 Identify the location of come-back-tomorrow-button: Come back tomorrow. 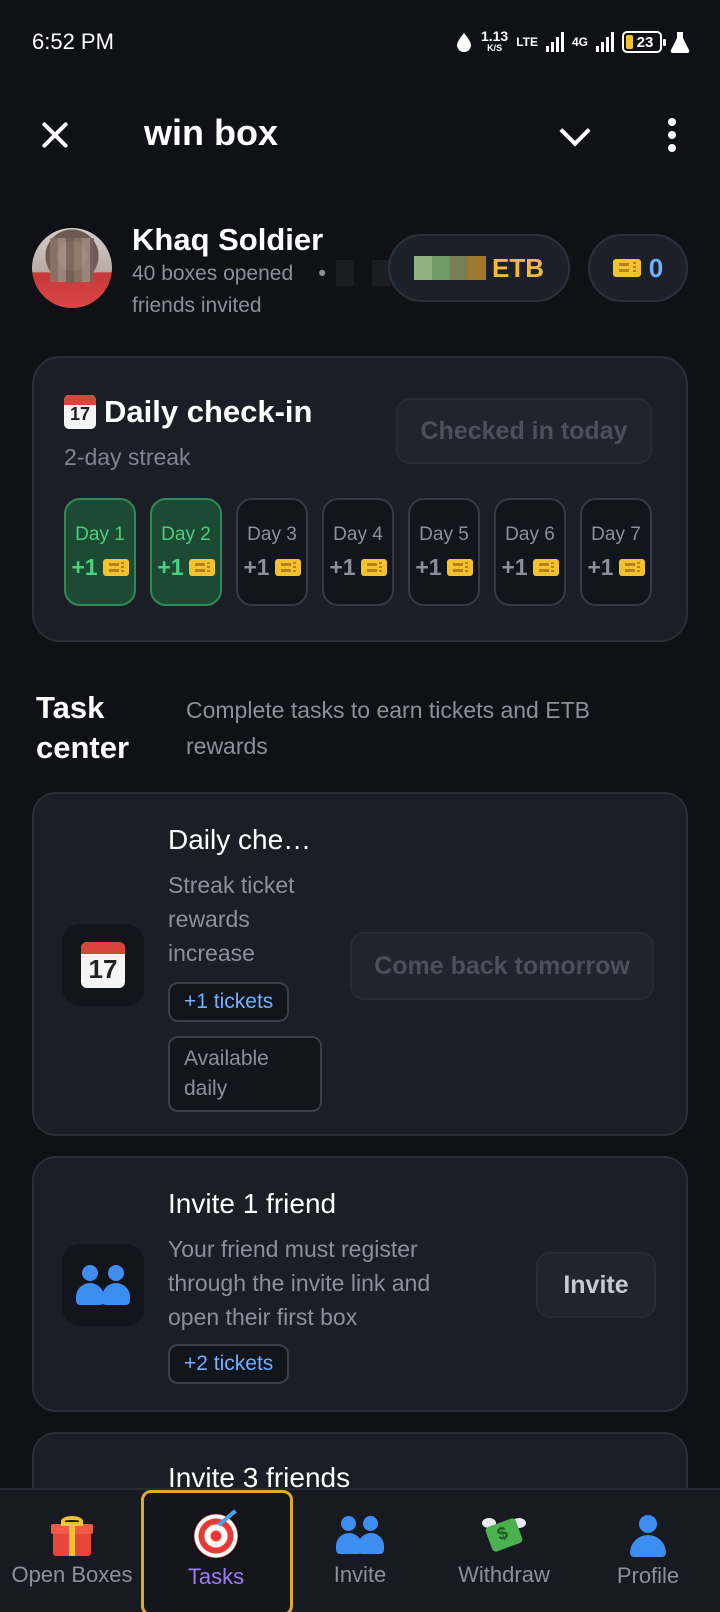
(502, 966).